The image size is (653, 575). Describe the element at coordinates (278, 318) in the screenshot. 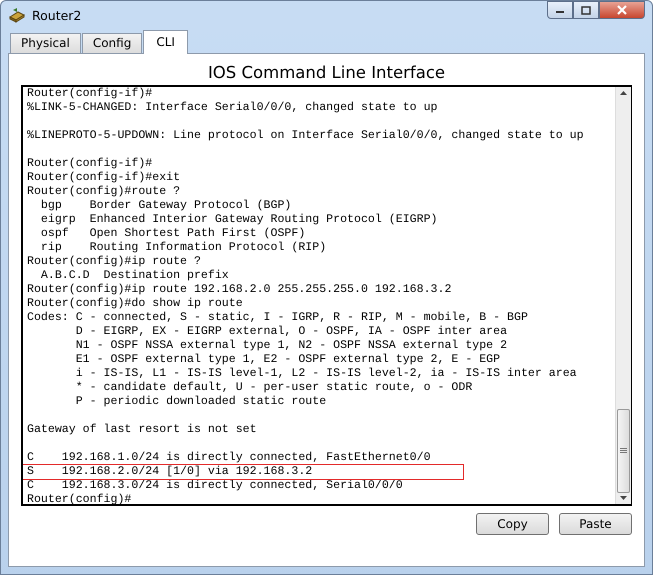

I see `terminal-line: Codes: C - connected, S - static, I - IGRP, R - RIP, M - mobile, B - BGP` at that location.